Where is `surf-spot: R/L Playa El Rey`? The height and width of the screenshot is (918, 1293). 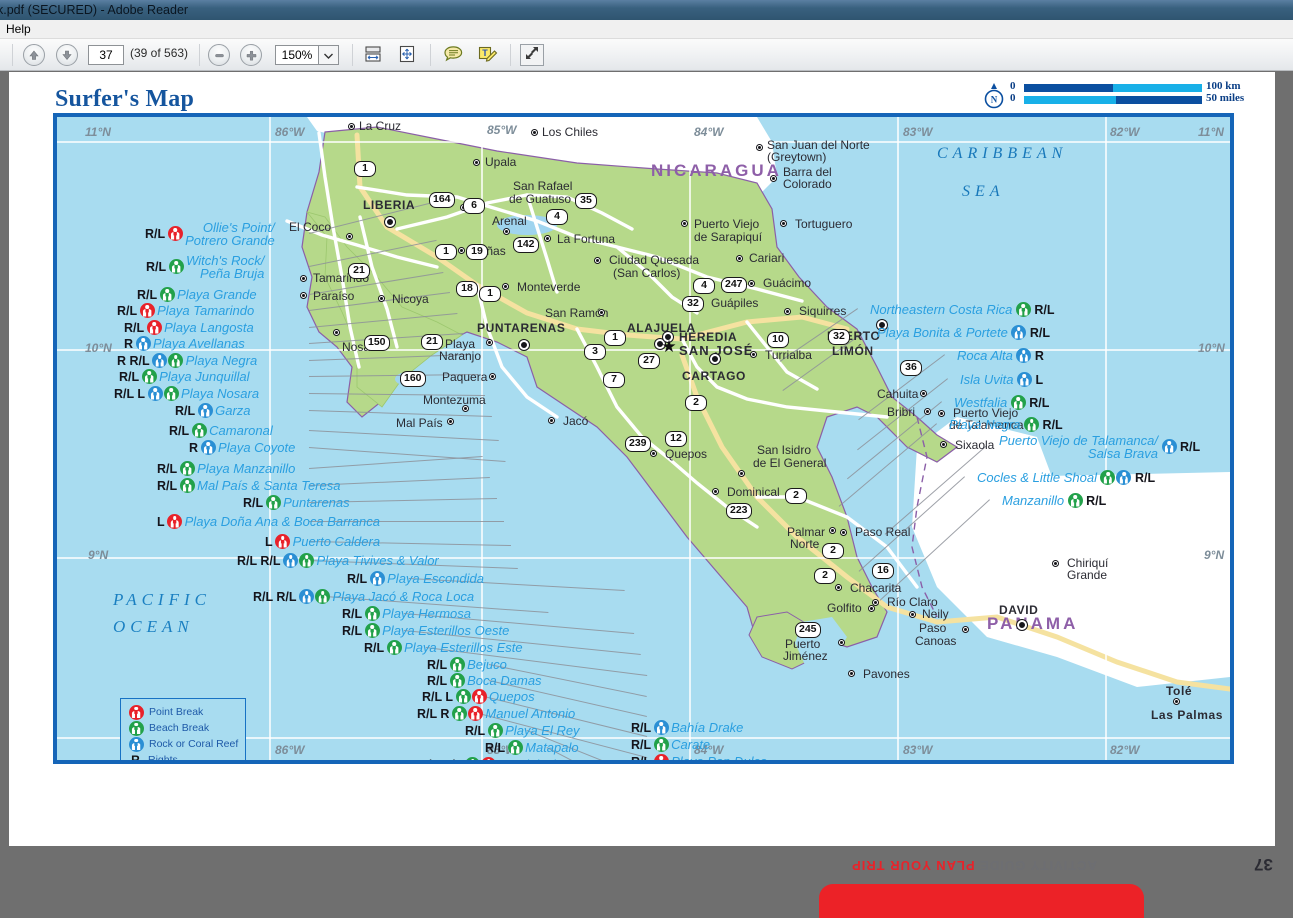
surf-spot: R/L Playa El Rey is located at coordinates (522, 730).